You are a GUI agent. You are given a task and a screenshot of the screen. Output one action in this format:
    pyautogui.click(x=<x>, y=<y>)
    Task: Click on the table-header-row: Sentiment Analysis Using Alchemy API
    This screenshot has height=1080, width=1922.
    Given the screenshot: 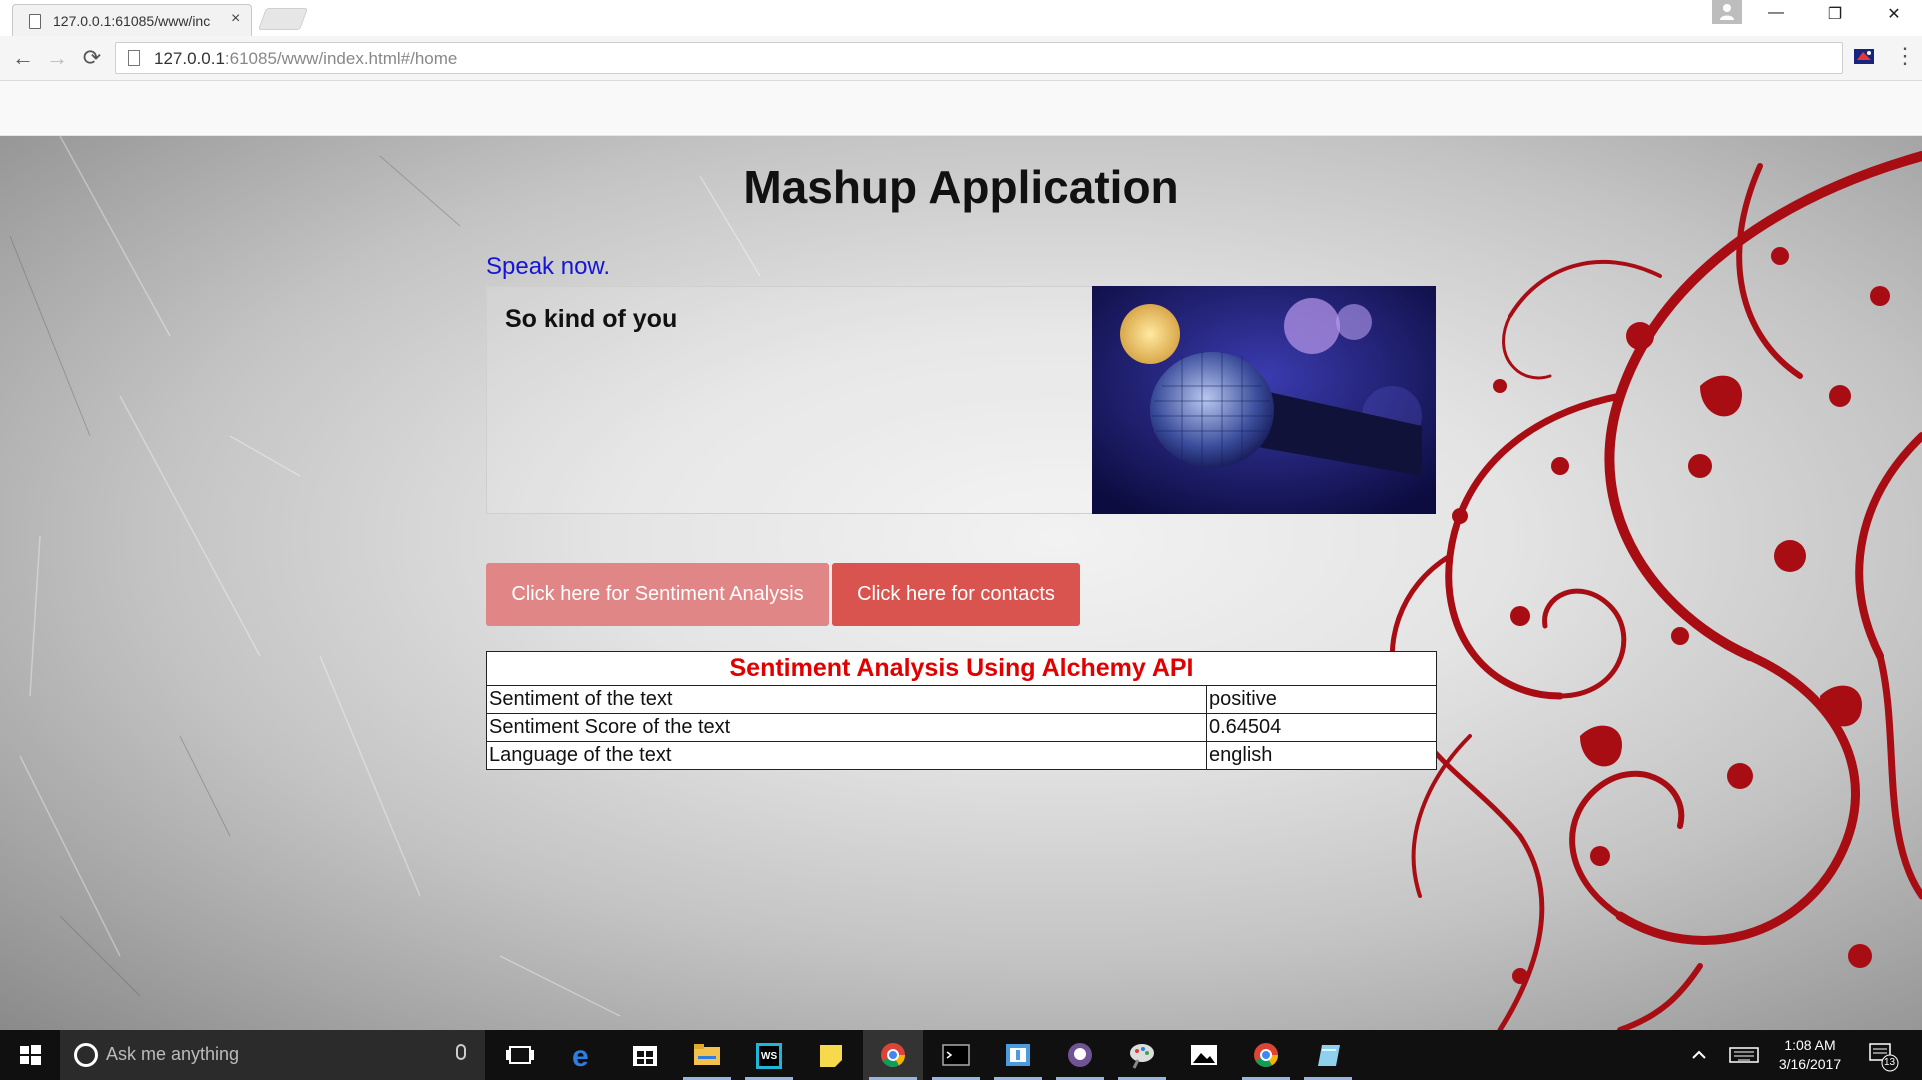 What is the action you would take?
    pyautogui.click(x=961, y=668)
    